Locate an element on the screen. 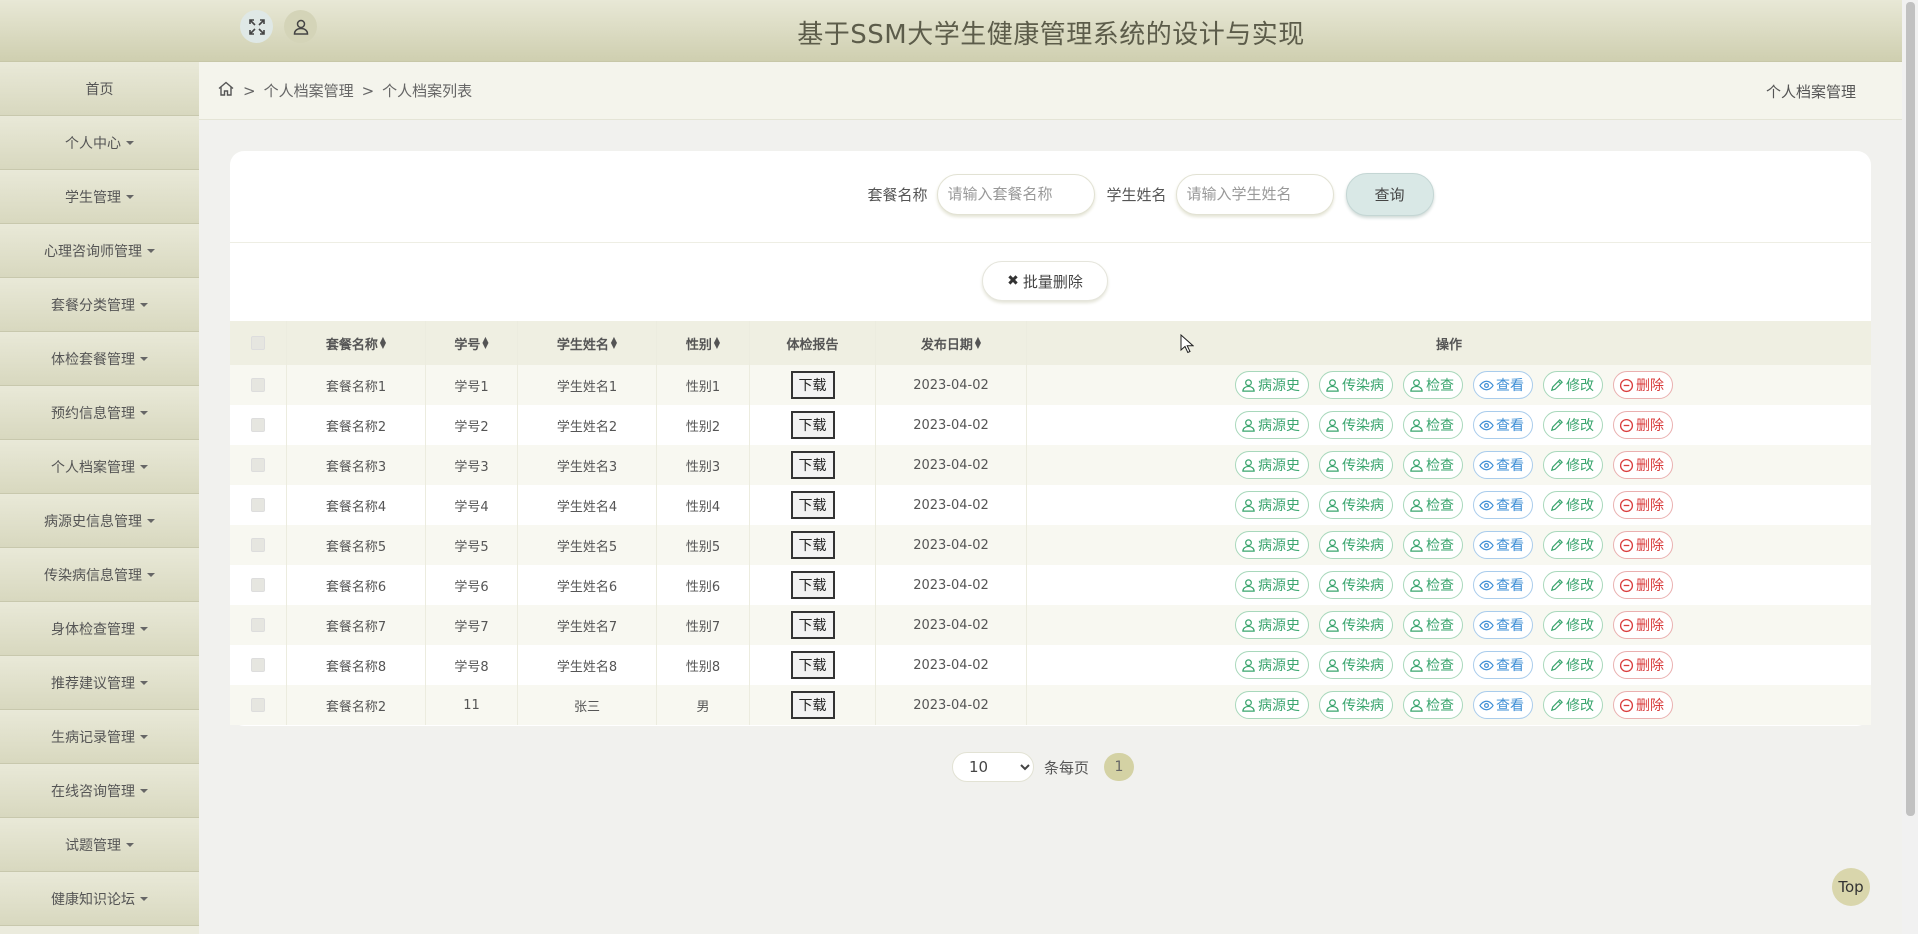 This screenshot has width=1918, height=934. sidebar-item: 身体检查管理 is located at coordinates (99, 629).